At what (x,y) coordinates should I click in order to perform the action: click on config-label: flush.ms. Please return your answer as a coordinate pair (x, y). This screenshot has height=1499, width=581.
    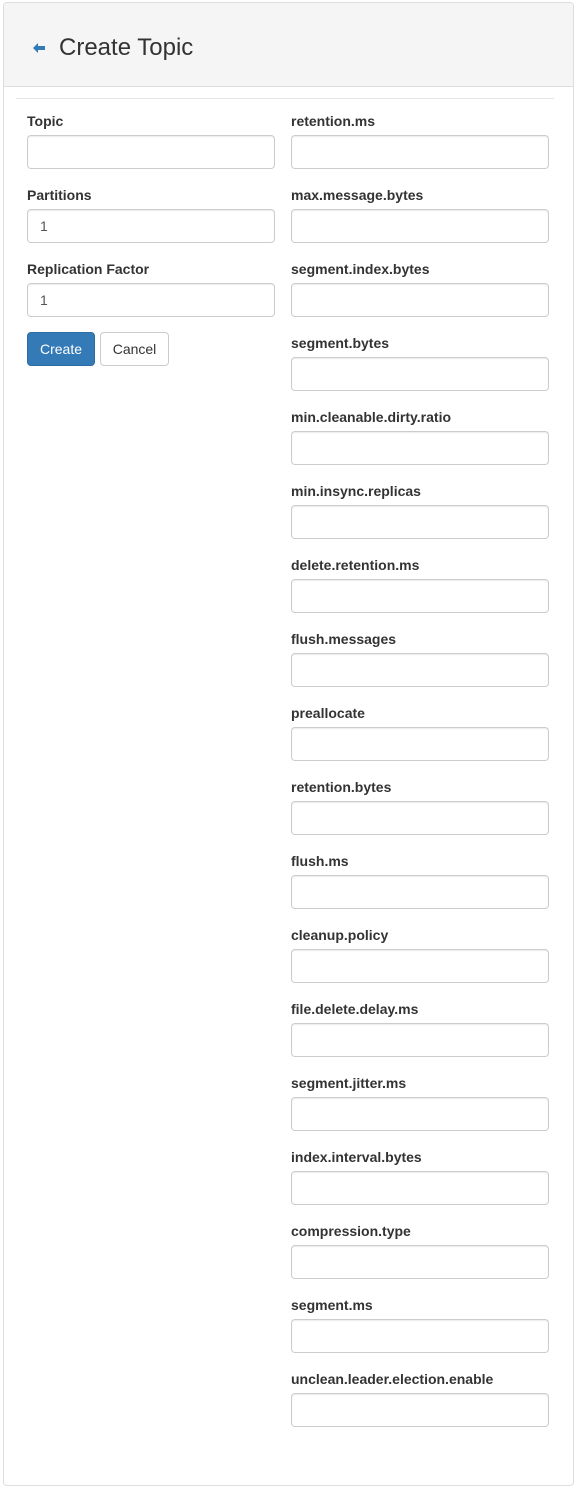
    Looking at the image, I should click on (320, 861).